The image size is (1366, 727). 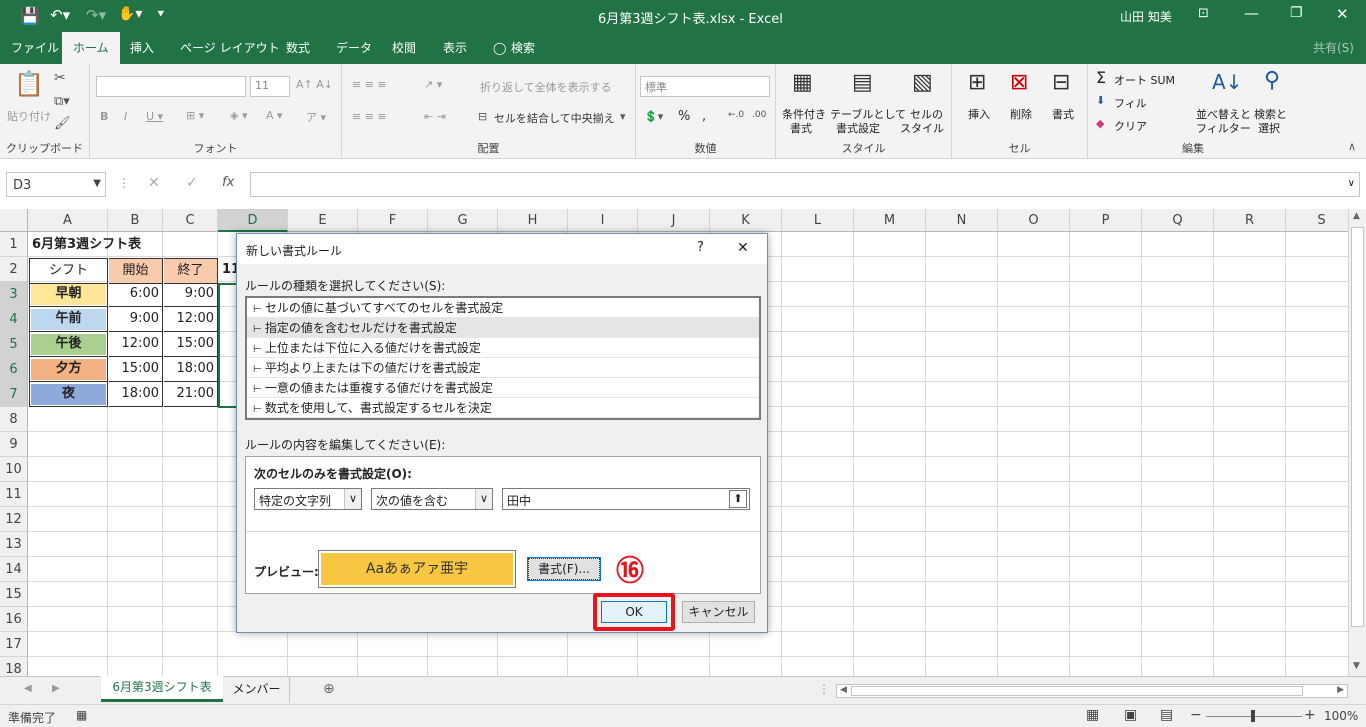 What do you see at coordinates (503, 388) in the screenshot?
I see `rule-type-item: ⊢ 一意の値または重複する値だけを書式設定` at bounding box center [503, 388].